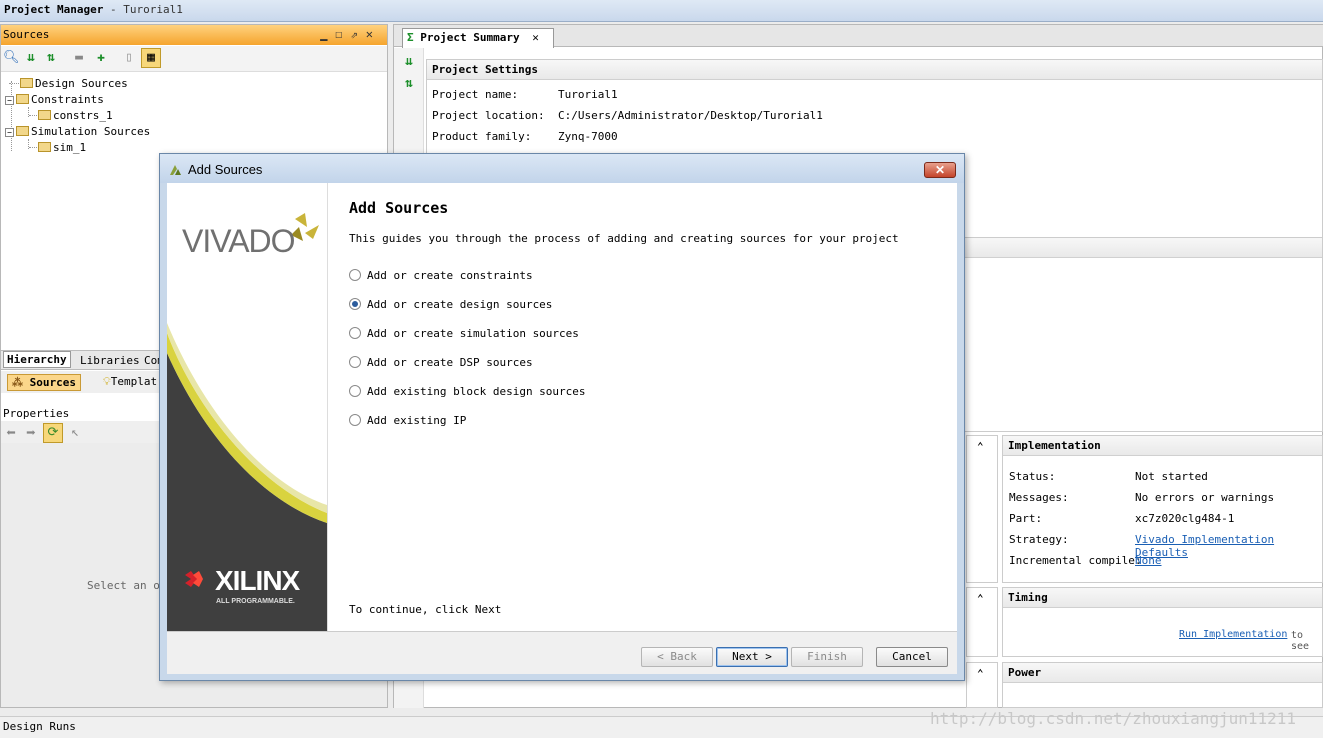  What do you see at coordinates (858, 36) in the screenshot?
I see `summary-tabbar: Σ Project Summary ✕` at bounding box center [858, 36].